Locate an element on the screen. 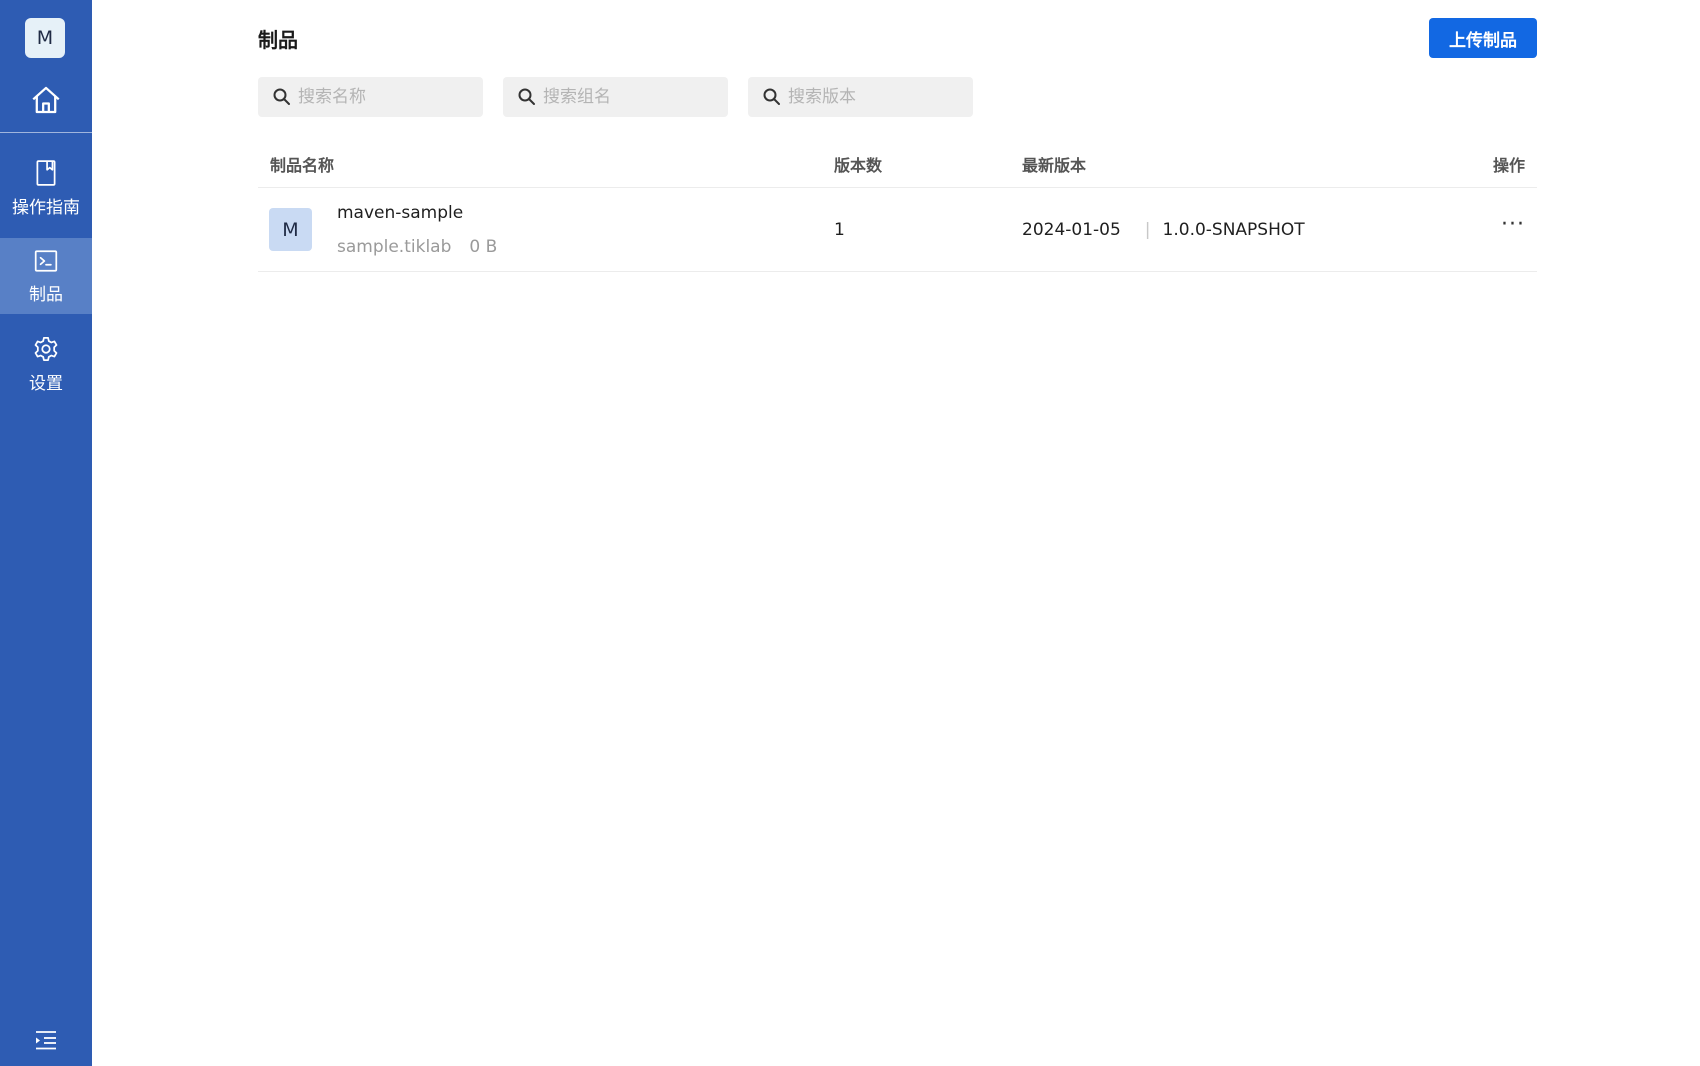 This screenshot has height=1066, width=1700. search-name-box is located at coordinates (370, 97).